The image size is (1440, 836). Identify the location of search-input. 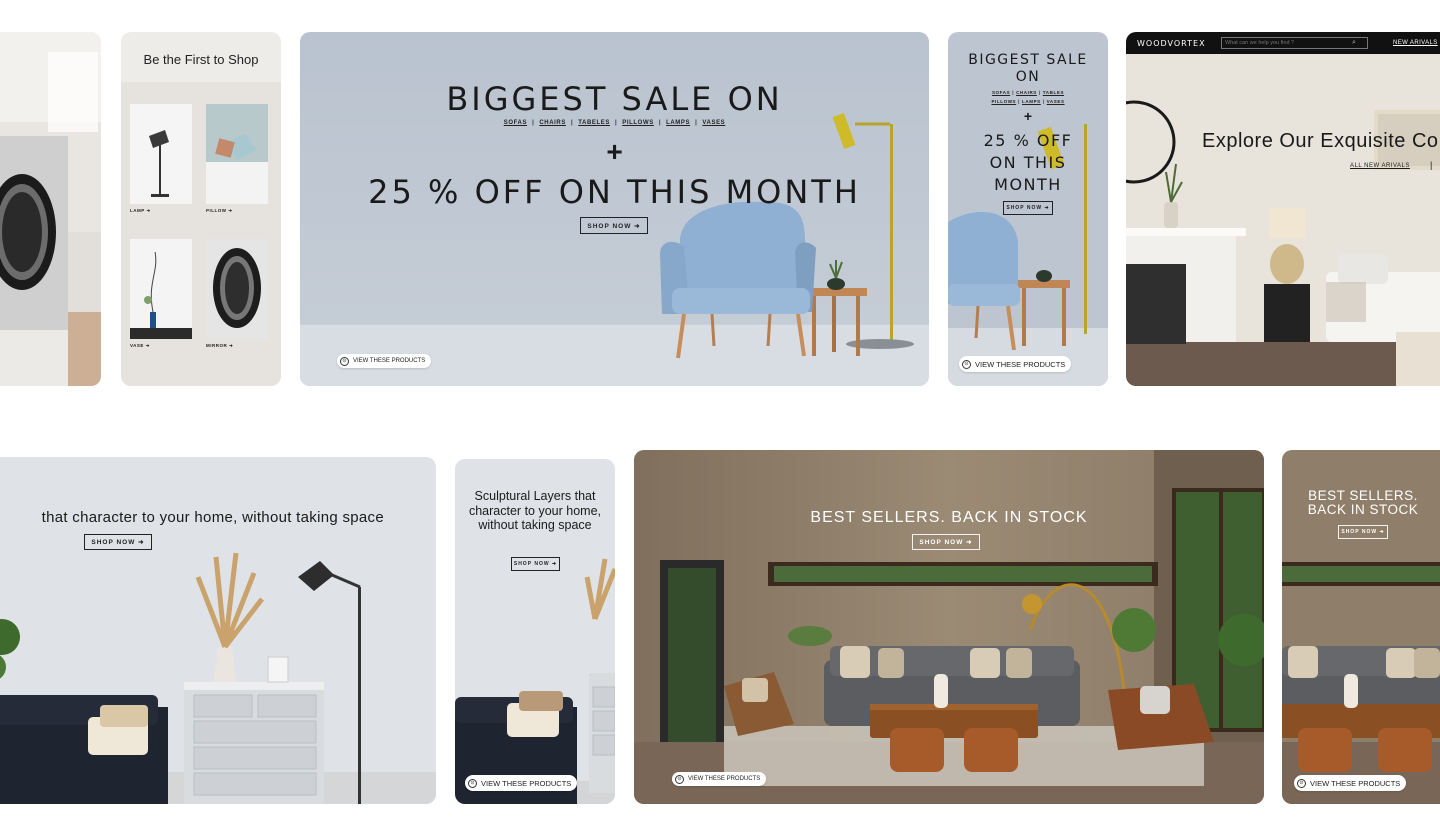
(1287, 43).